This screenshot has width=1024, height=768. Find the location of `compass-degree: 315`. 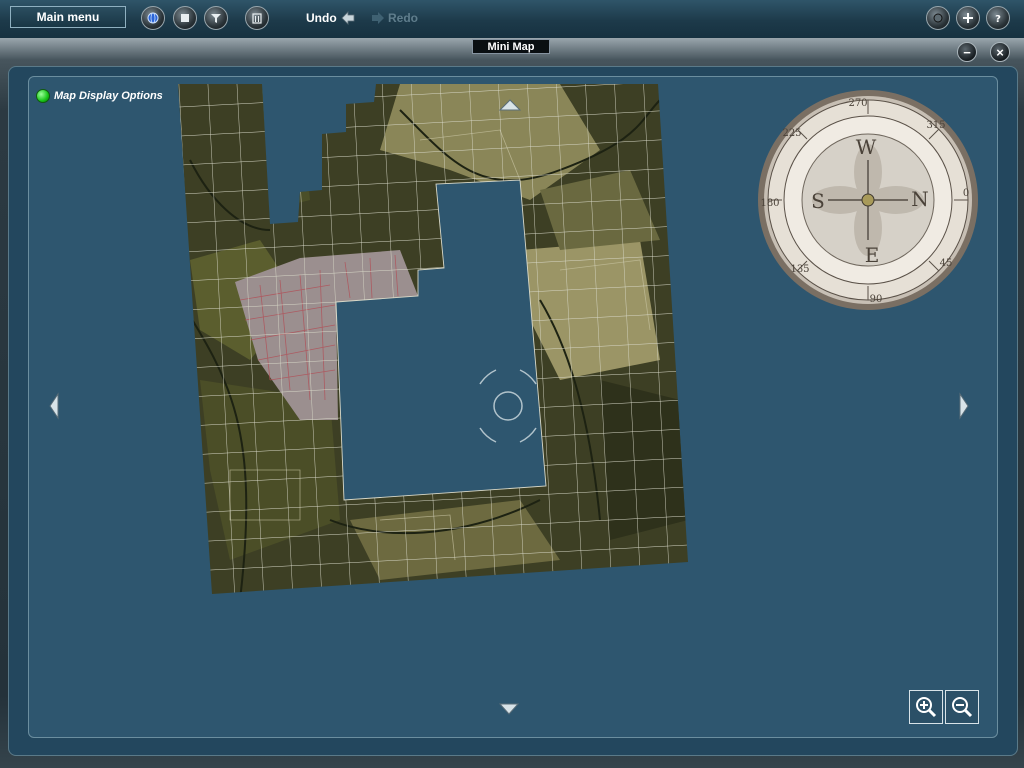

compass-degree: 315 is located at coordinates (935, 125).